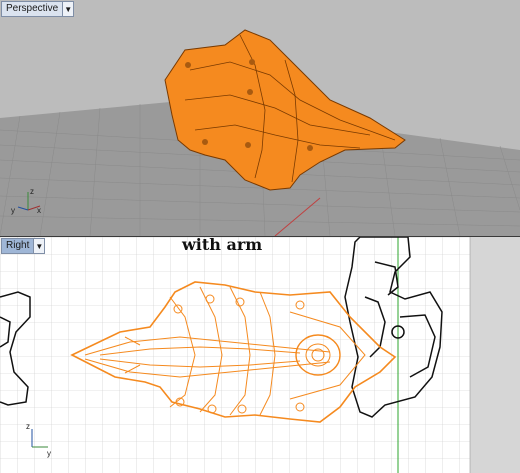 The width and height of the screenshot is (520, 473). I want to click on right-viewport-tab: Right ▼, so click(23, 246).